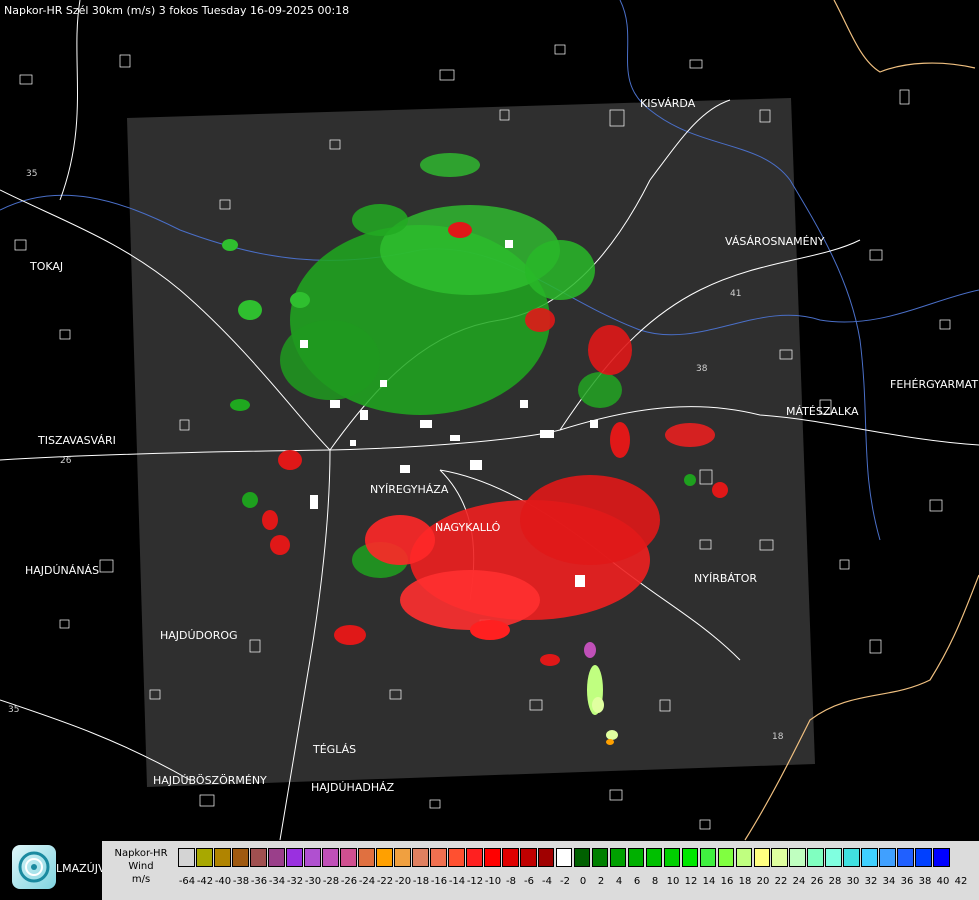 The width and height of the screenshot is (979, 900). What do you see at coordinates (822, 411) in the screenshot?
I see `town-label-mateszalka: MÁTÉSZALKA` at bounding box center [822, 411].